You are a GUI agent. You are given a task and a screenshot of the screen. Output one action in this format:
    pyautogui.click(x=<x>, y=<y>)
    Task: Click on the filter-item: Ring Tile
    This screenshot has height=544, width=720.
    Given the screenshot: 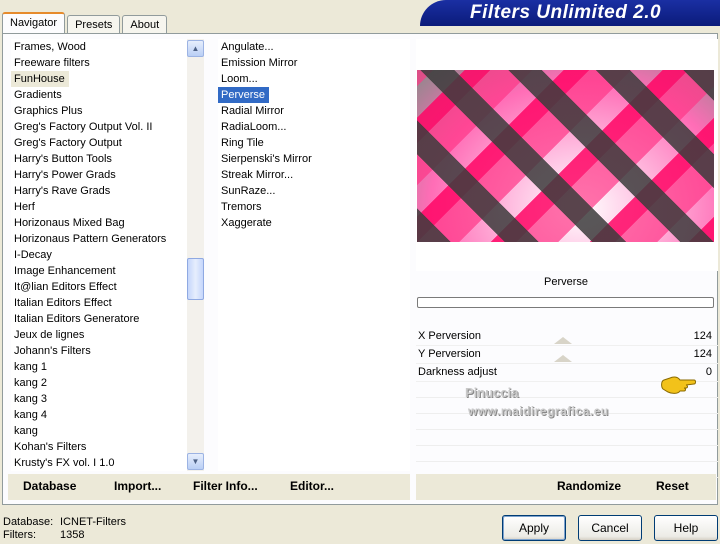 What is the action you would take?
    pyautogui.click(x=314, y=143)
    